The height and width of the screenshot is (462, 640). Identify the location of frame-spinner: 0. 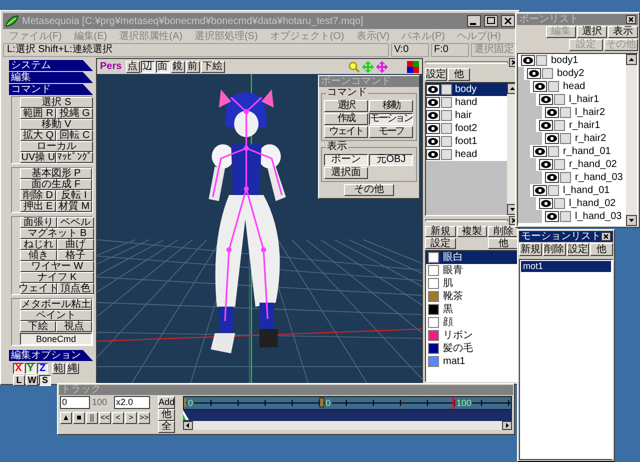
(75, 402).